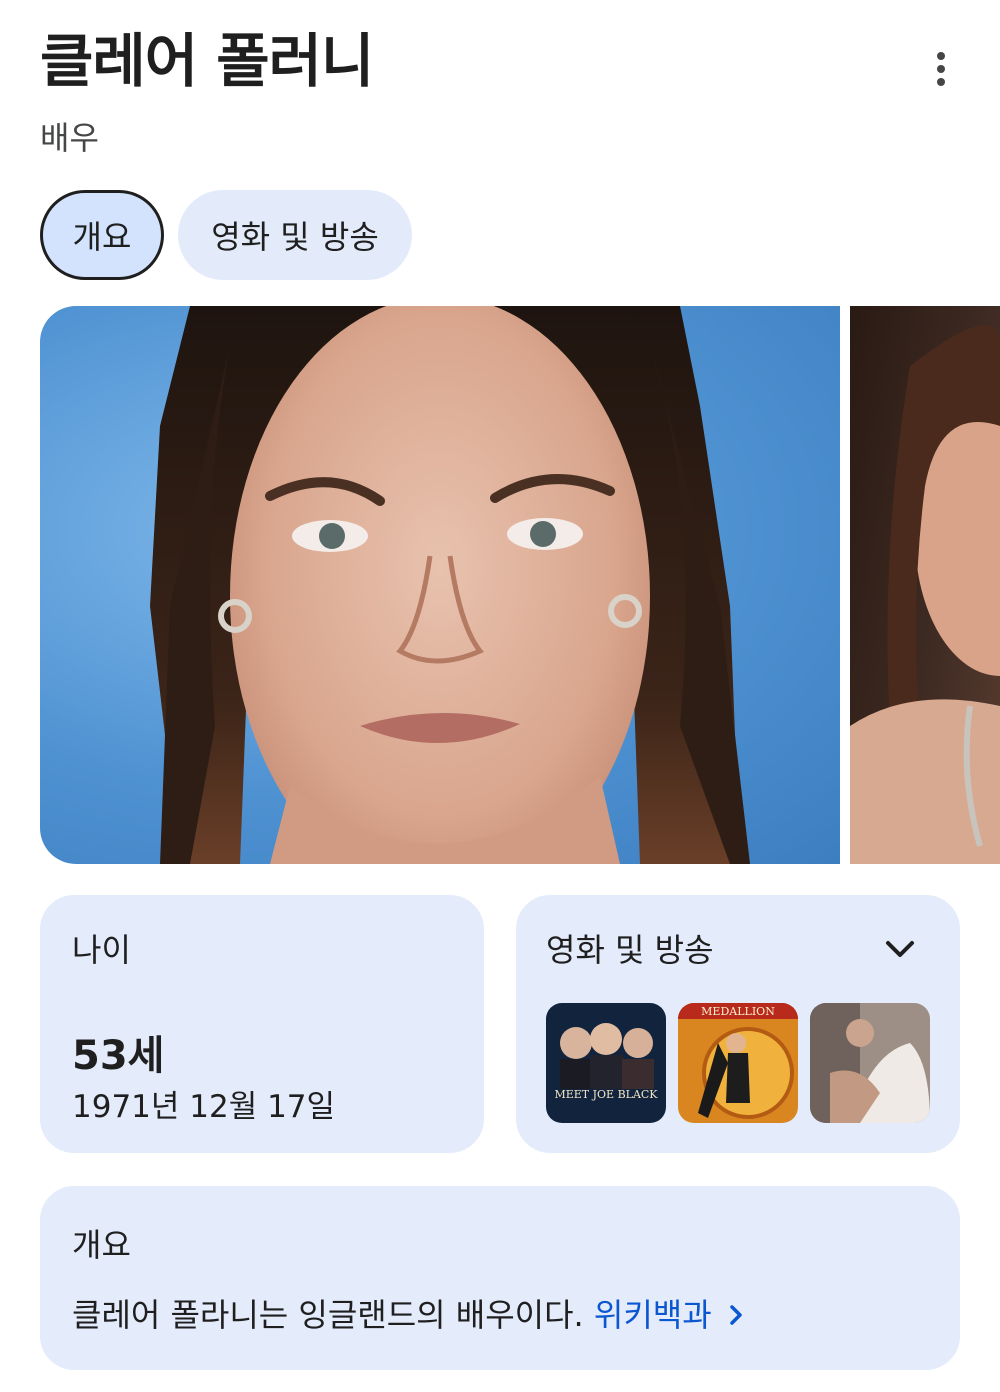 This screenshot has height=1392, width=1000. I want to click on wikipedia-link-label: 위키백과, so click(652, 1315).